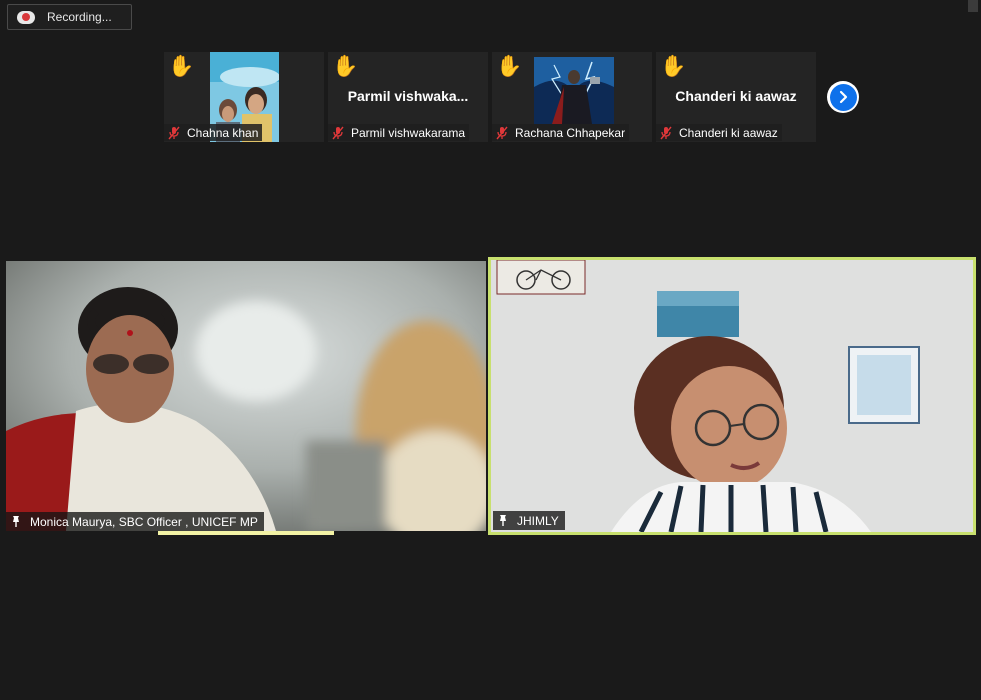 The width and height of the screenshot is (981, 700). What do you see at coordinates (223, 132) in the screenshot?
I see `participant-name: Chahna khan` at bounding box center [223, 132].